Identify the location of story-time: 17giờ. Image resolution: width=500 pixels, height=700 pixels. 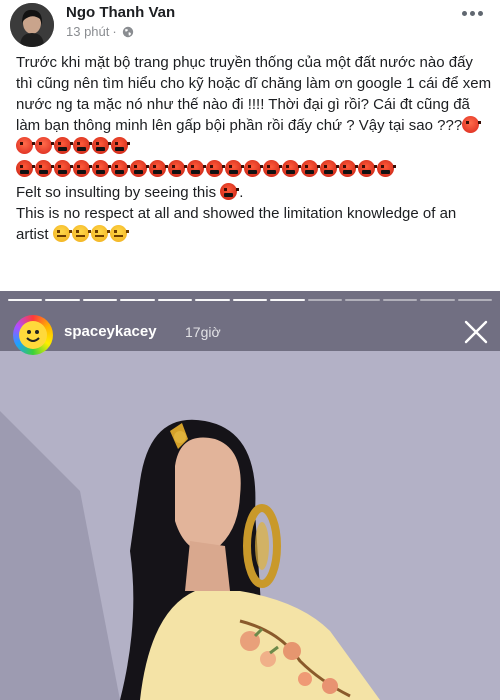
(203, 332).